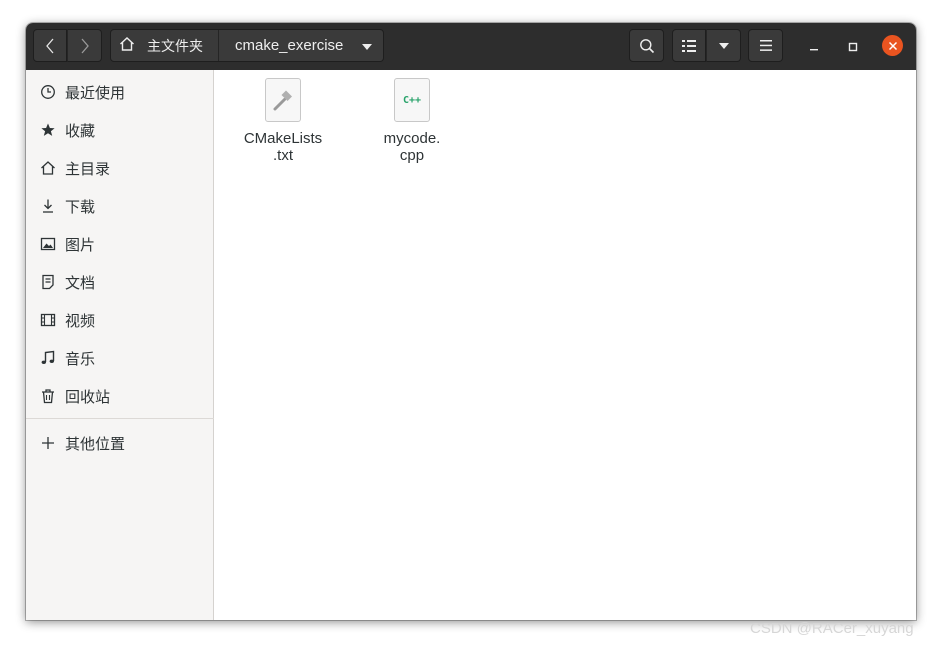 The width and height of the screenshot is (942, 649). I want to click on maximize-button, so click(853, 46).